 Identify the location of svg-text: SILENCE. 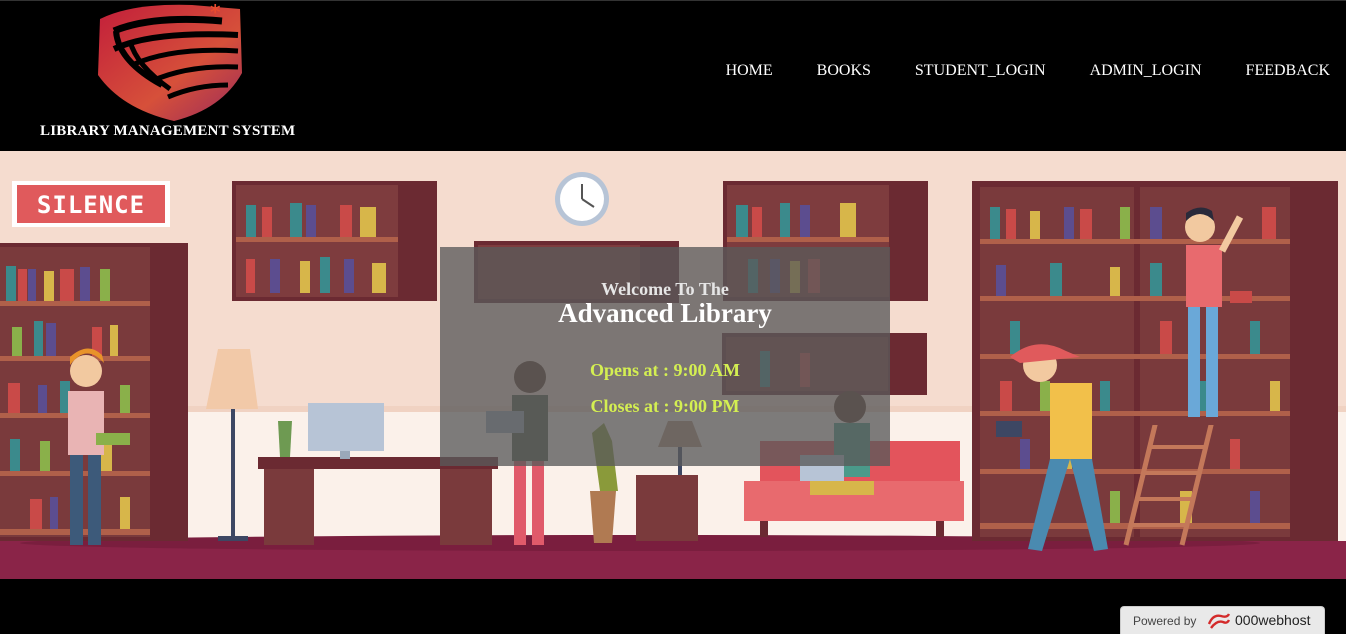
(91, 205).